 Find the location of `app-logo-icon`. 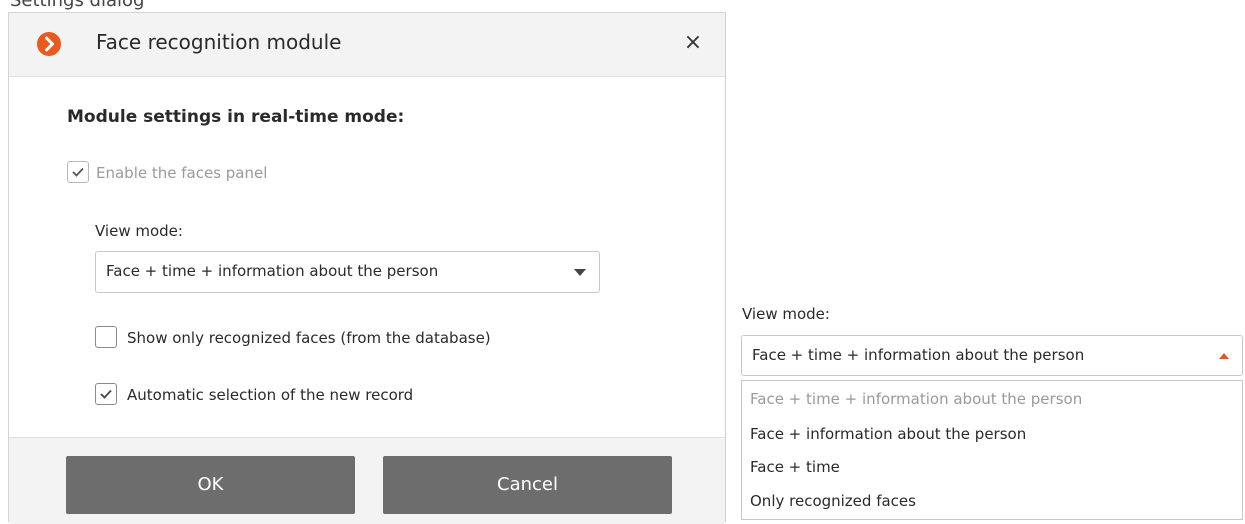

app-logo-icon is located at coordinates (49, 44).